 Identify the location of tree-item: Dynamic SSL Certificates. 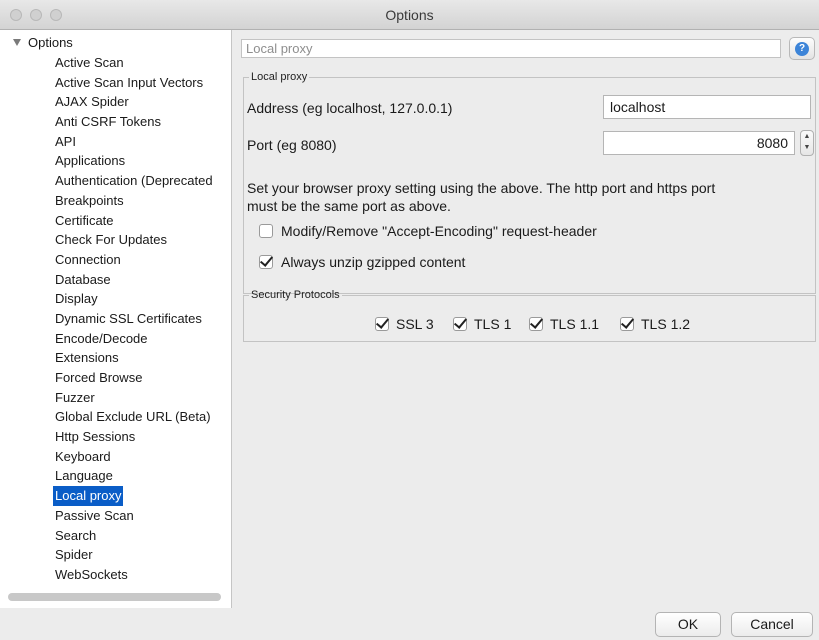
(134, 319).